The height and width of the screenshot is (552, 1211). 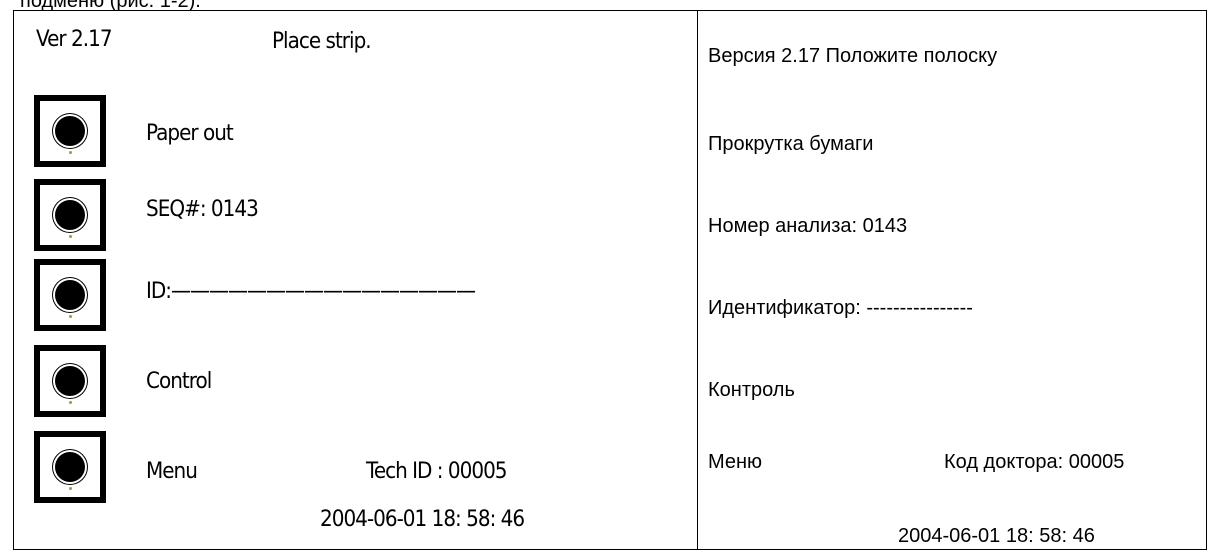 I want to click on button-paper-out, so click(x=70, y=131).